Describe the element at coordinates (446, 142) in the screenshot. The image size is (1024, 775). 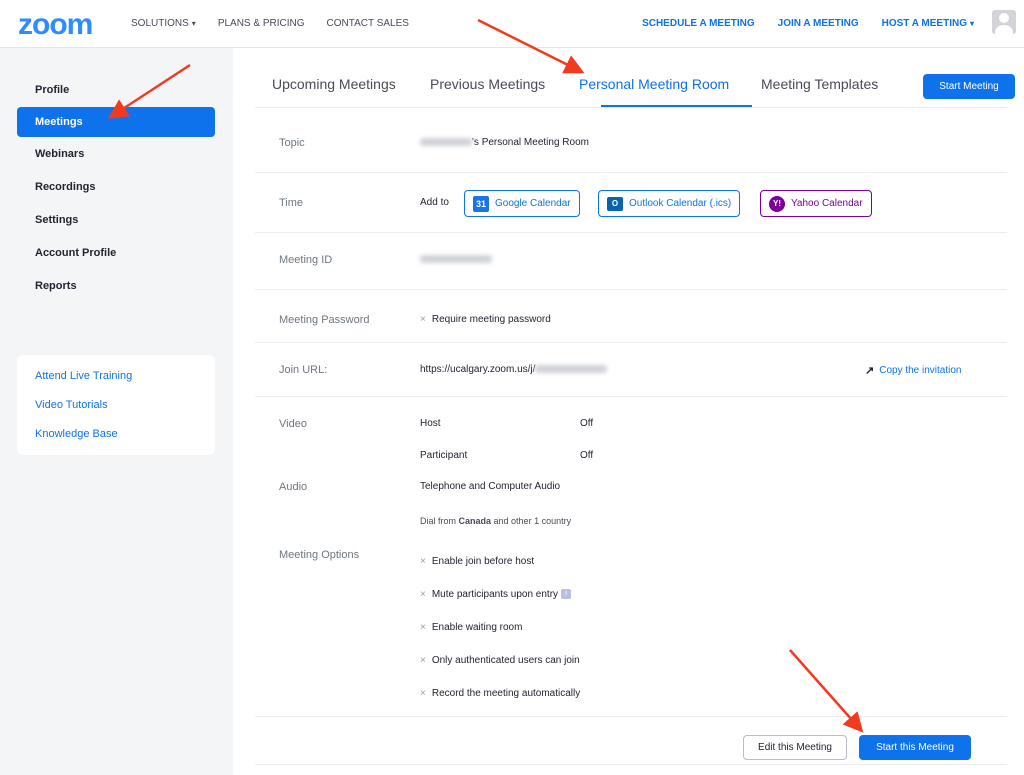
I see `redacted-name` at that location.